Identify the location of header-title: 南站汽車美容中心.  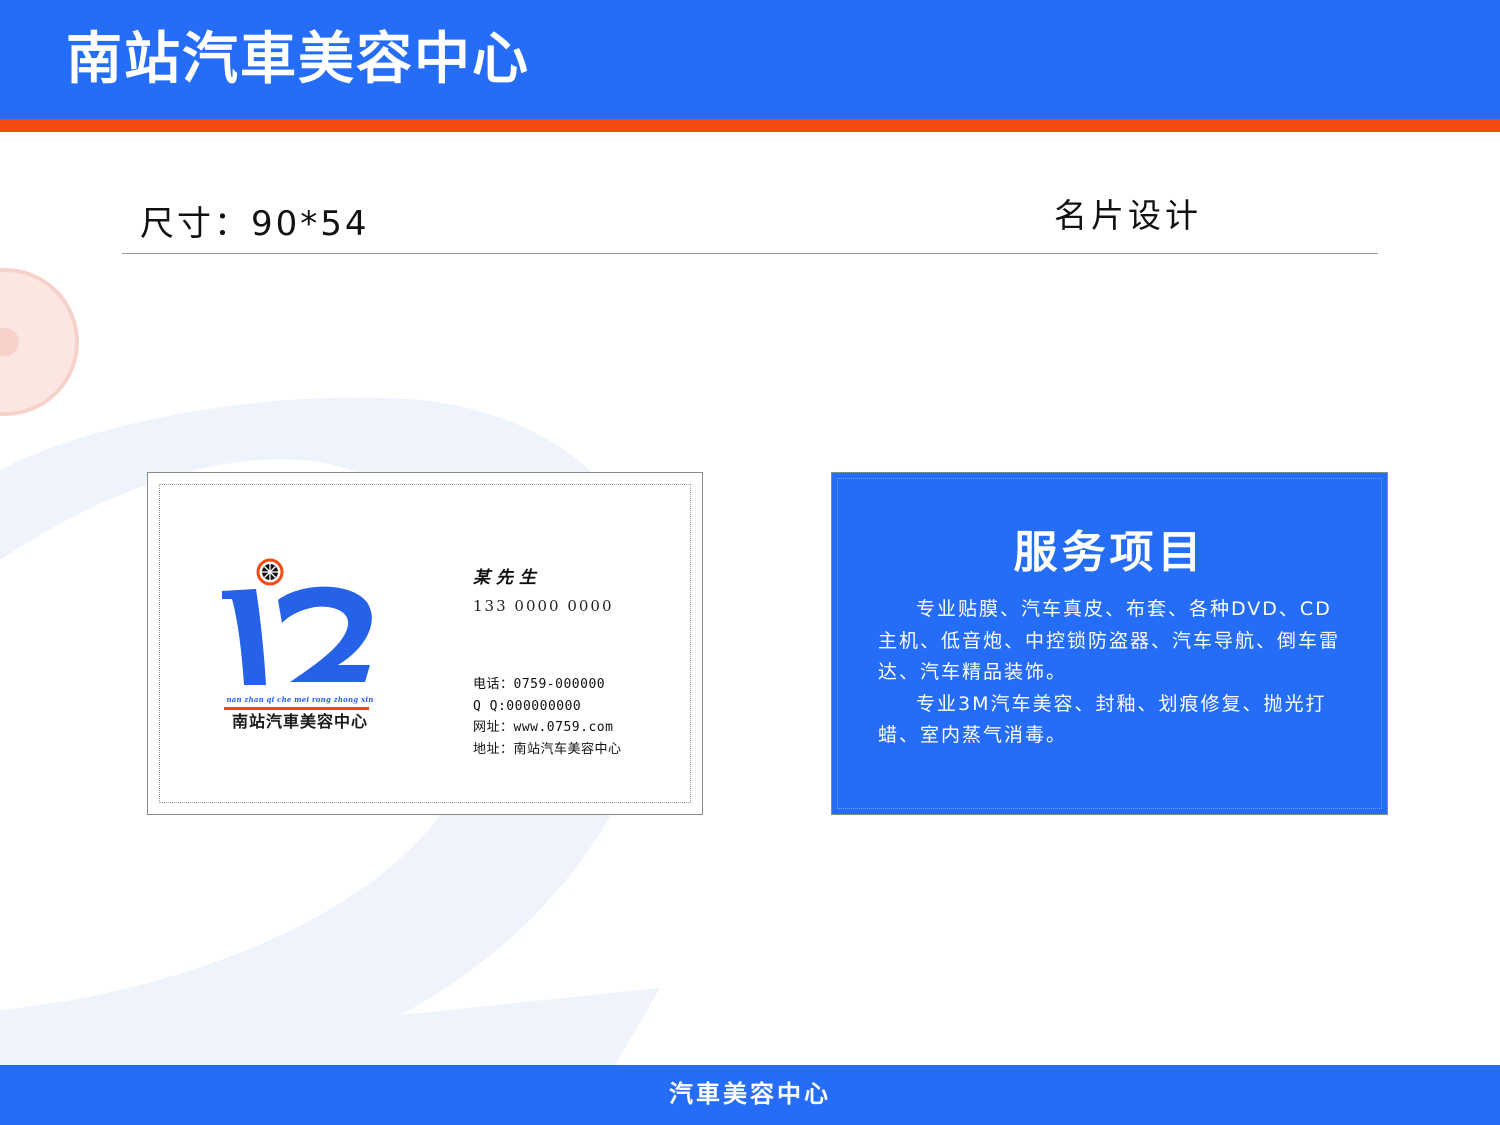
(298, 59).